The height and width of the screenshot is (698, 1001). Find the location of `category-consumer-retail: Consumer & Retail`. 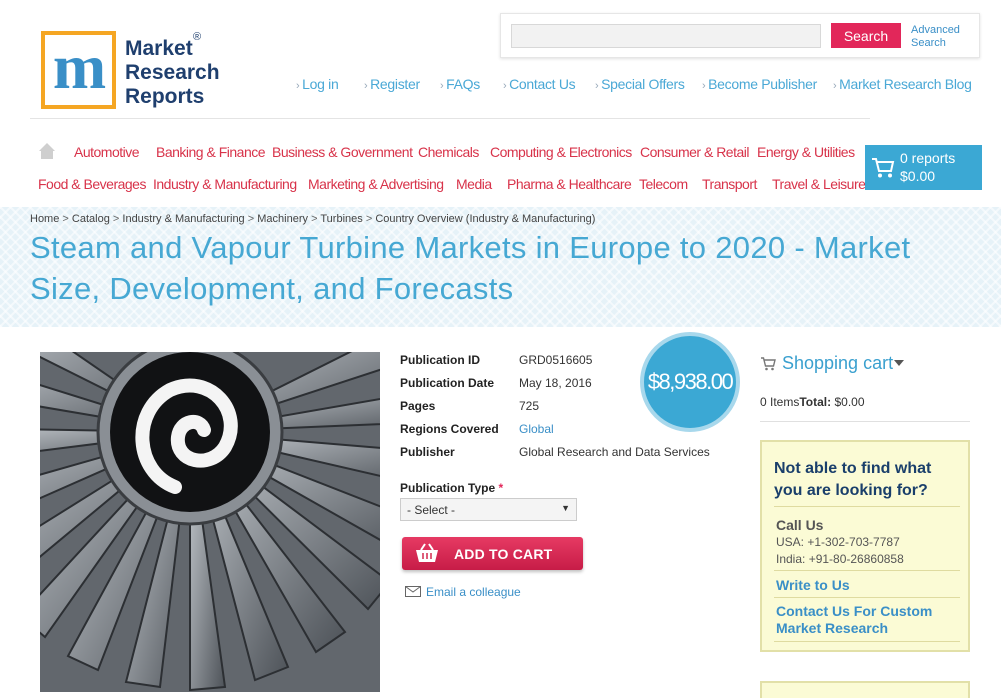

category-consumer-retail: Consumer & Retail is located at coordinates (695, 152).